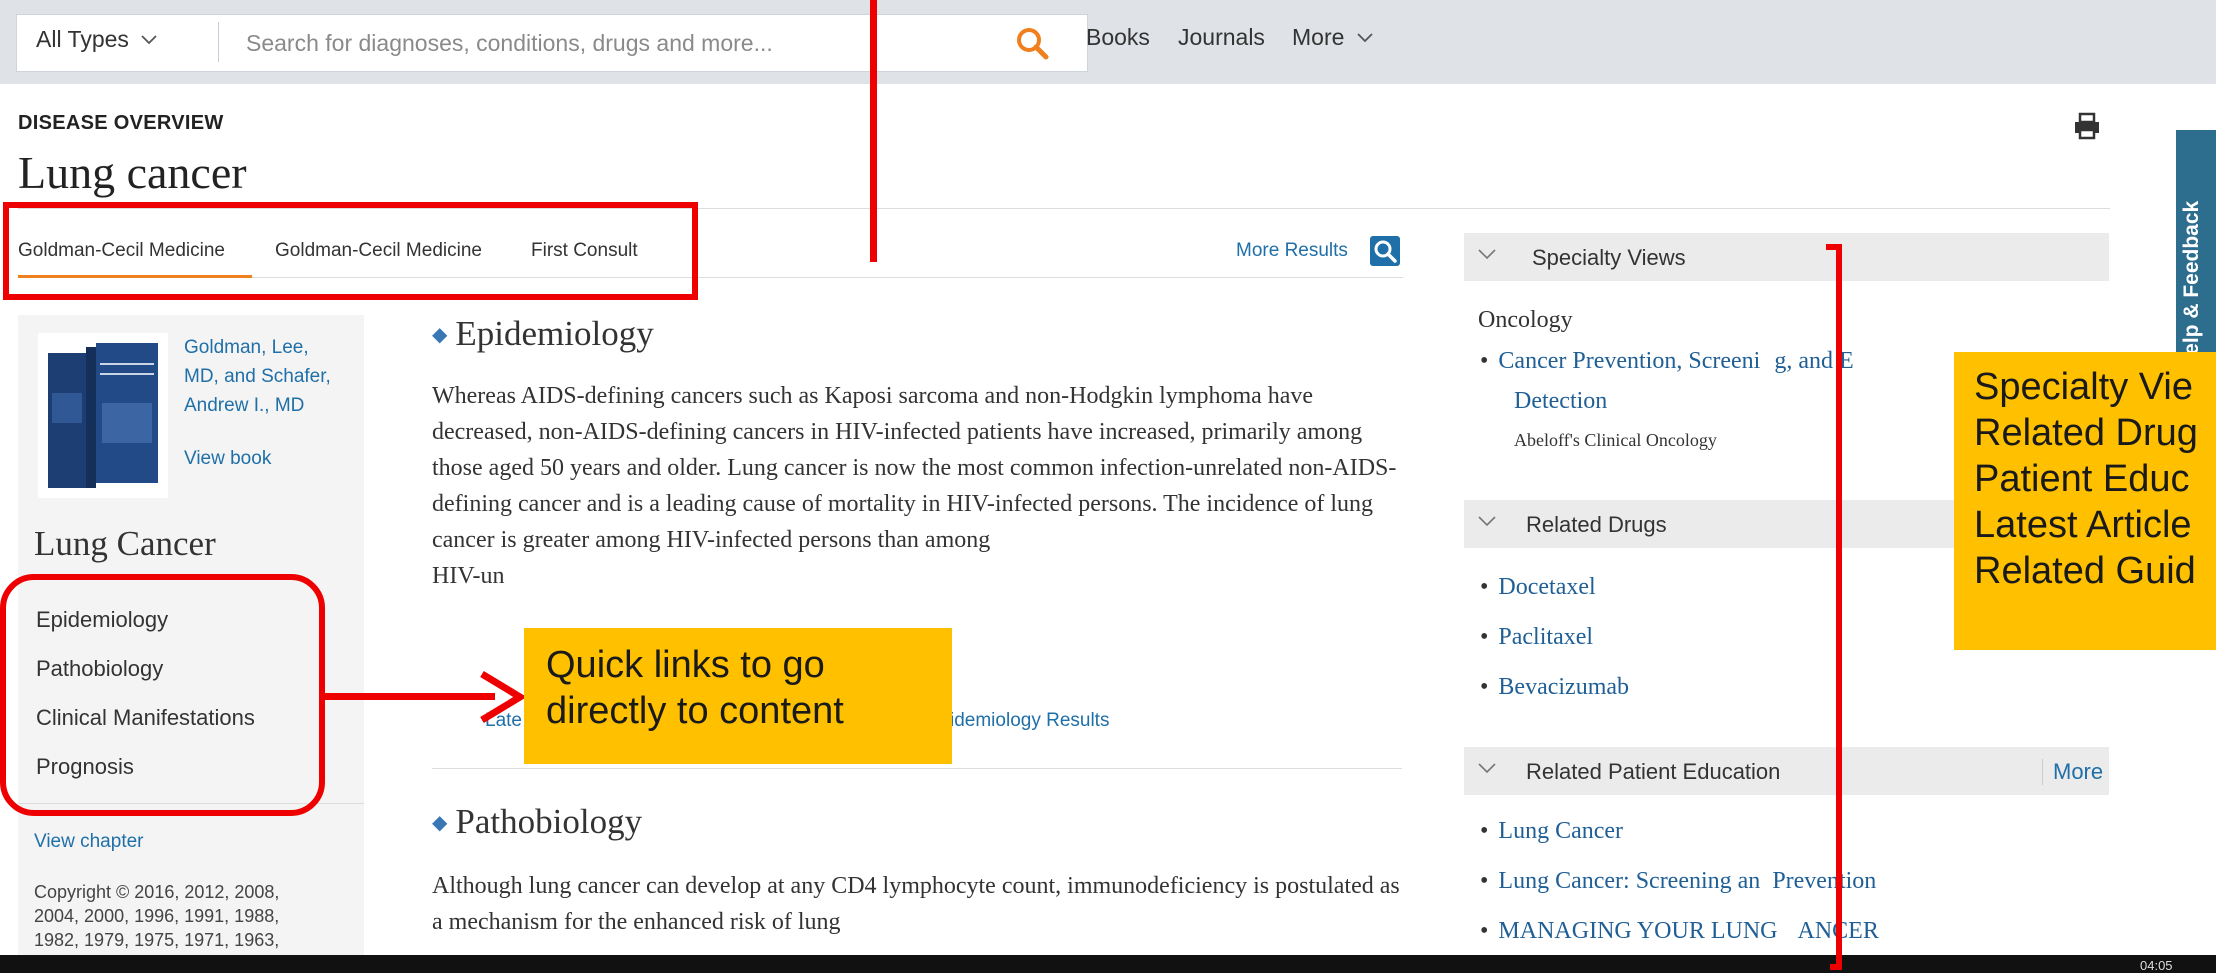 Image resolution: width=2216 pixels, height=973 pixels. What do you see at coordinates (218, 42) in the screenshot?
I see `search-divider` at bounding box center [218, 42].